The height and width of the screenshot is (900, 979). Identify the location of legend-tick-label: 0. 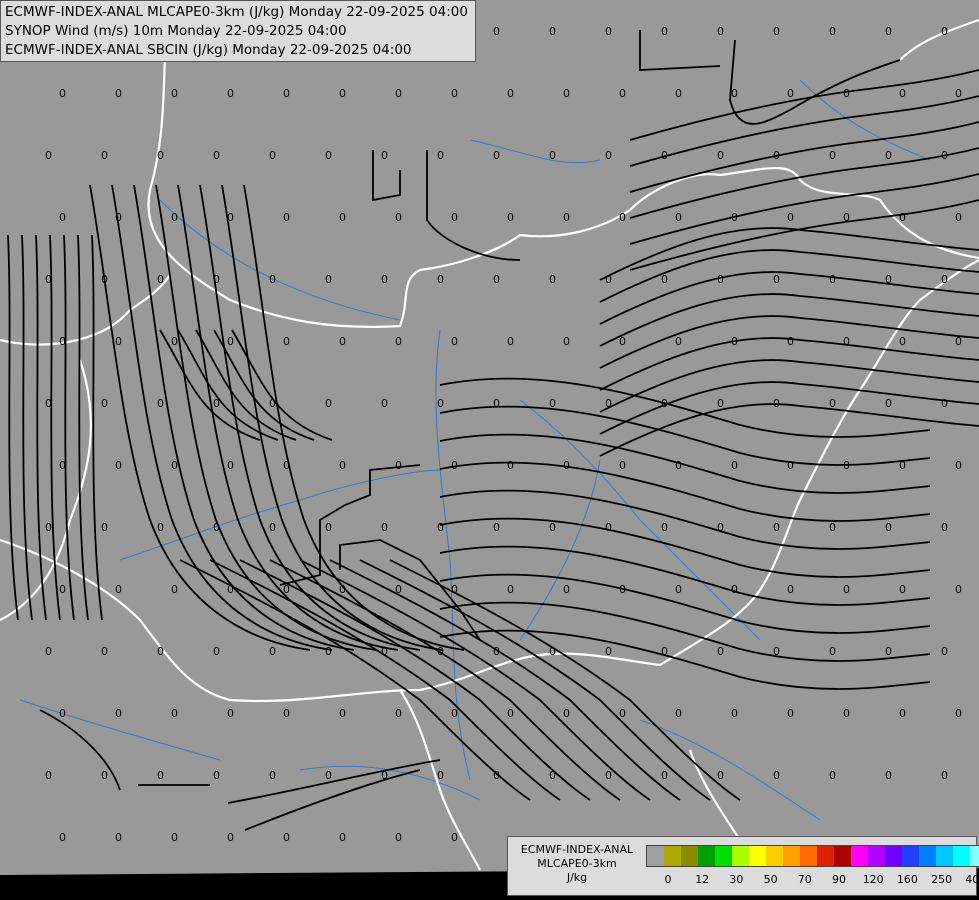
(668, 879).